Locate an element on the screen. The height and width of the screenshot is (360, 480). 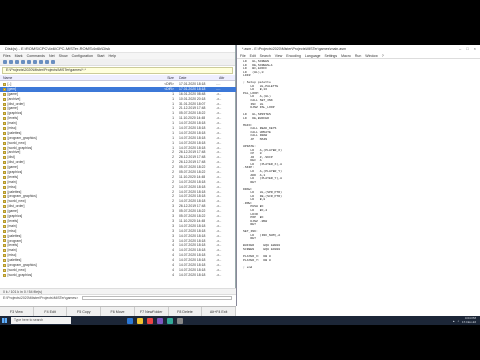
file-list-header: Name Size Date Attr is located at coordinates (117, 78).